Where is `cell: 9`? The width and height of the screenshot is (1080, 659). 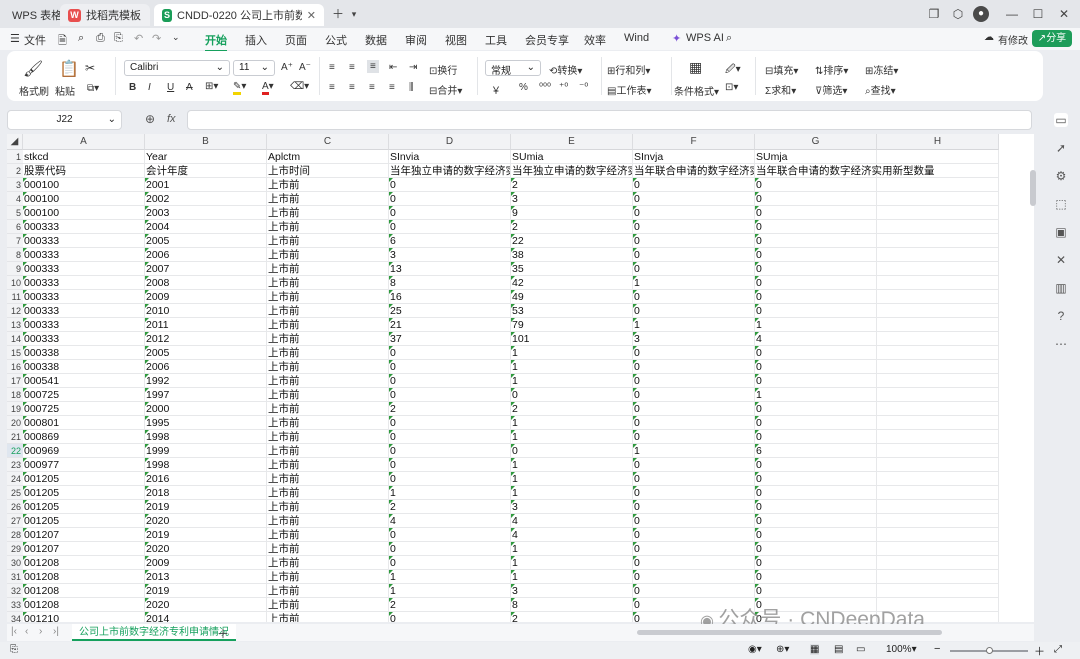 cell: 9 is located at coordinates (572, 213).